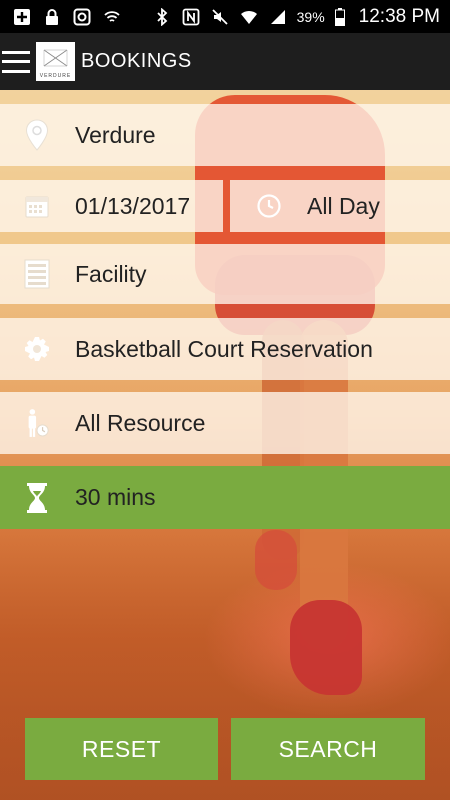 The width and height of the screenshot is (450, 800). What do you see at coordinates (276, 560) in the screenshot?
I see `runner-shoe-back` at bounding box center [276, 560].